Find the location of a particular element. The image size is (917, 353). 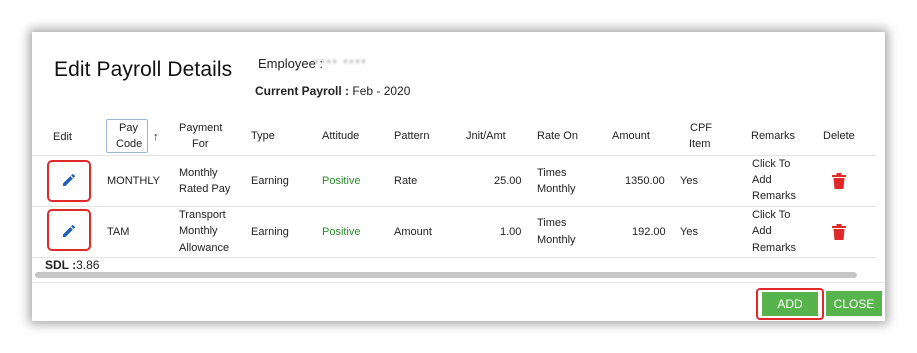

sdl-label: SDL : is located at coordinates (61, 265).